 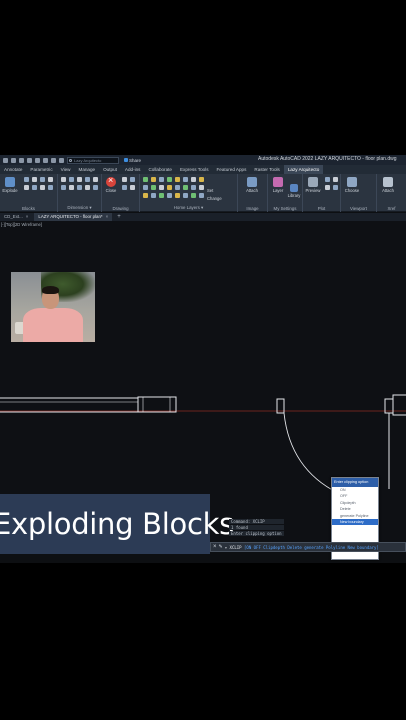 I want to click on attach-xref-button: Attach, so click(x=388, y=185).